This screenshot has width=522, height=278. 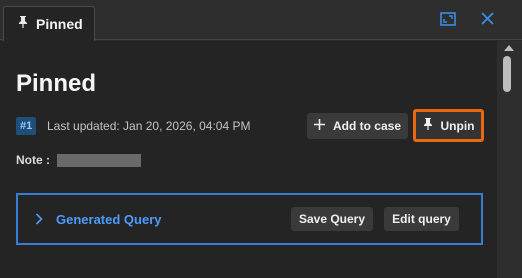 What do you see at coordinates (319, 126) in the screenshot?
I see `plus-icon` at bounding box center [319, 126].